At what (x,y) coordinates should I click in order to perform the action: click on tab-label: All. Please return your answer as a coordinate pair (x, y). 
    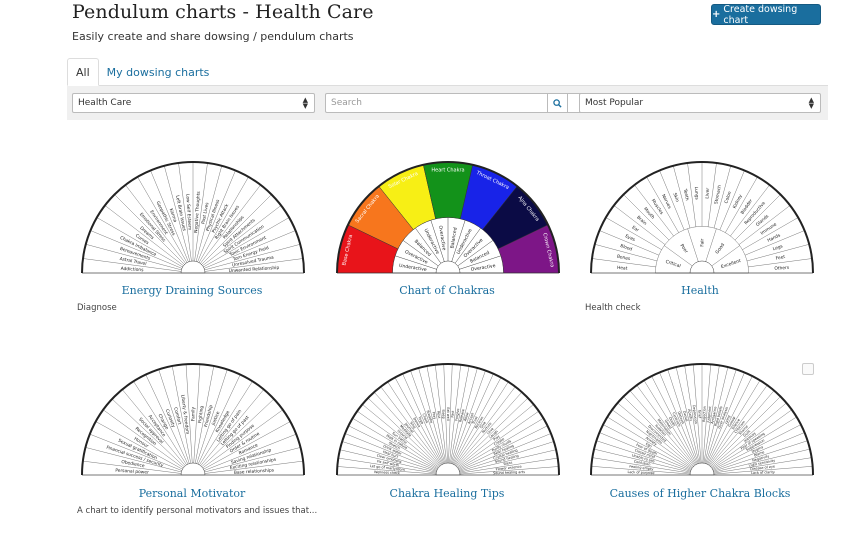
    Looking at the image, I should click on (83, 72).